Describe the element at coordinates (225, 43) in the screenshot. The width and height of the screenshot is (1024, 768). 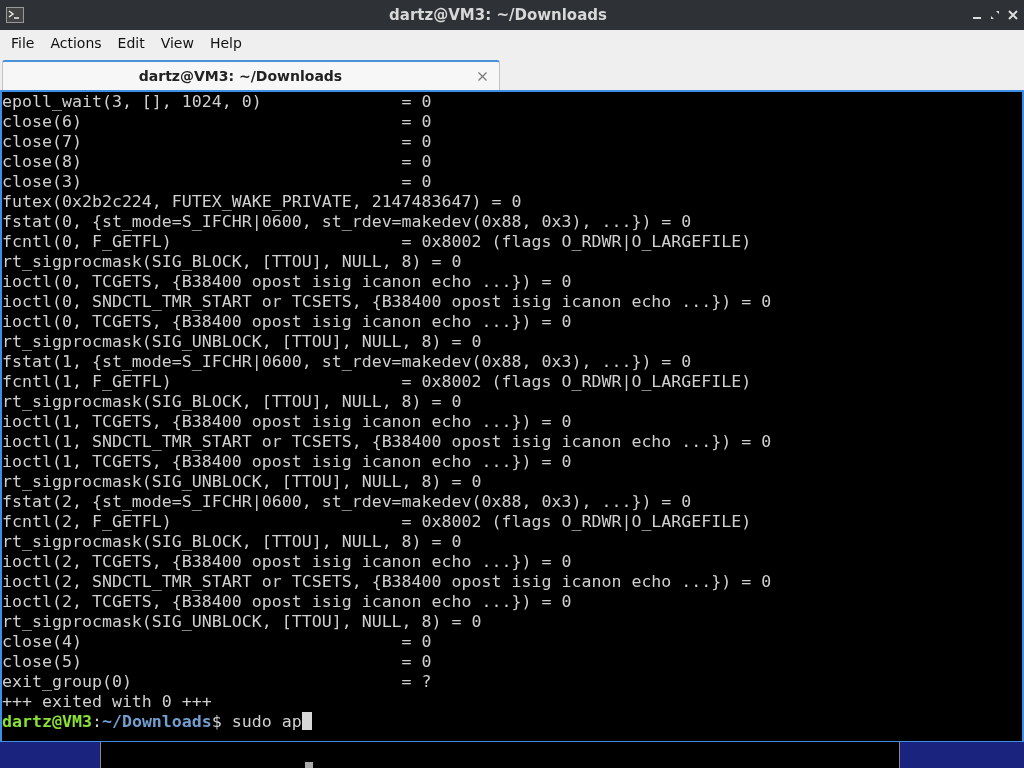
I see `menu-item: Help` at that location.